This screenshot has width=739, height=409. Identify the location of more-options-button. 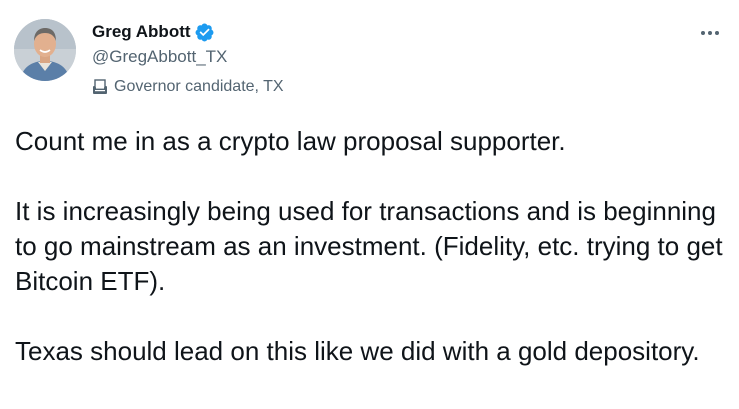
(710, 32).